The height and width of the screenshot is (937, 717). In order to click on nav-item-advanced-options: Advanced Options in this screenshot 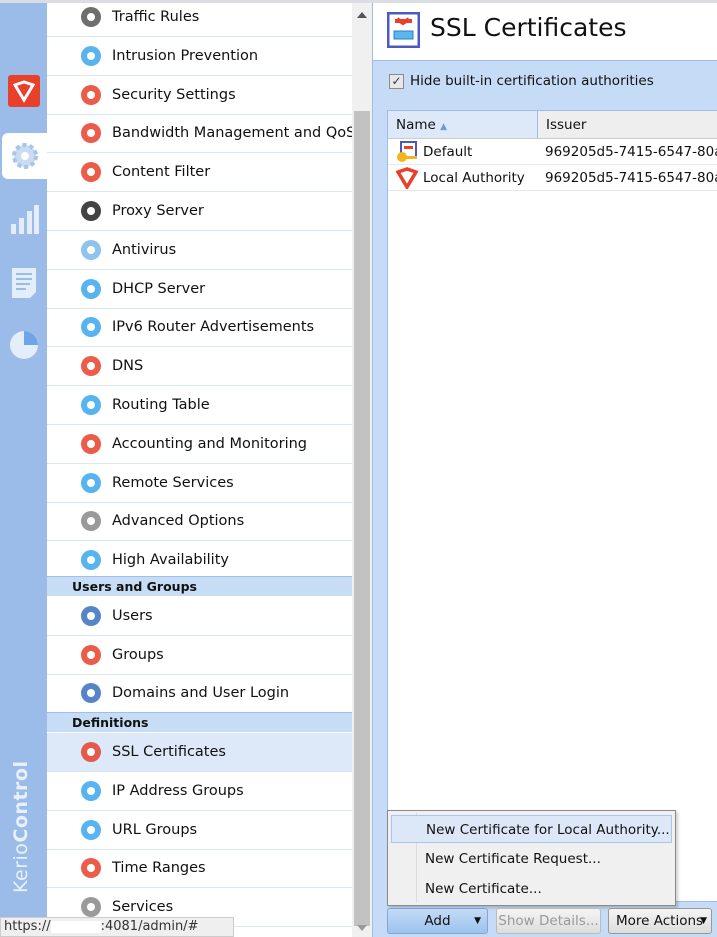, I will do `click(199, 522)`.